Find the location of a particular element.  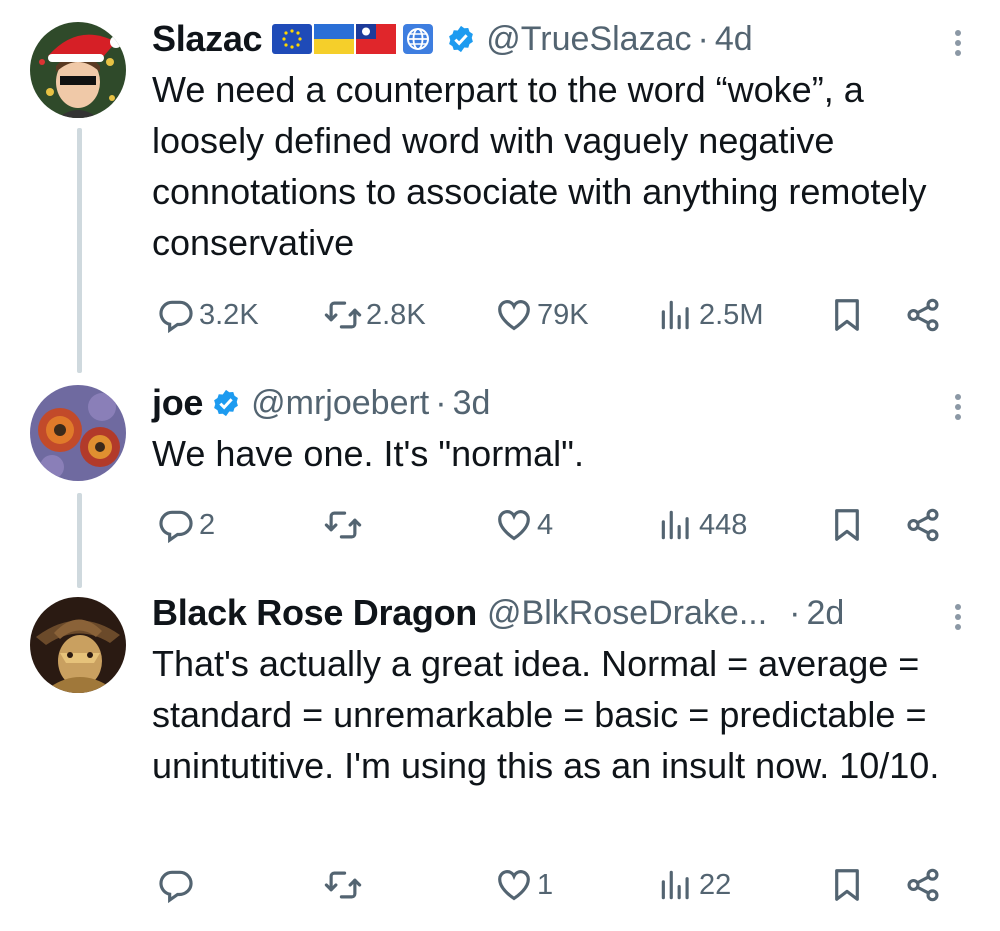

reply-count: 3.2K is located at coordinates (229, 314).